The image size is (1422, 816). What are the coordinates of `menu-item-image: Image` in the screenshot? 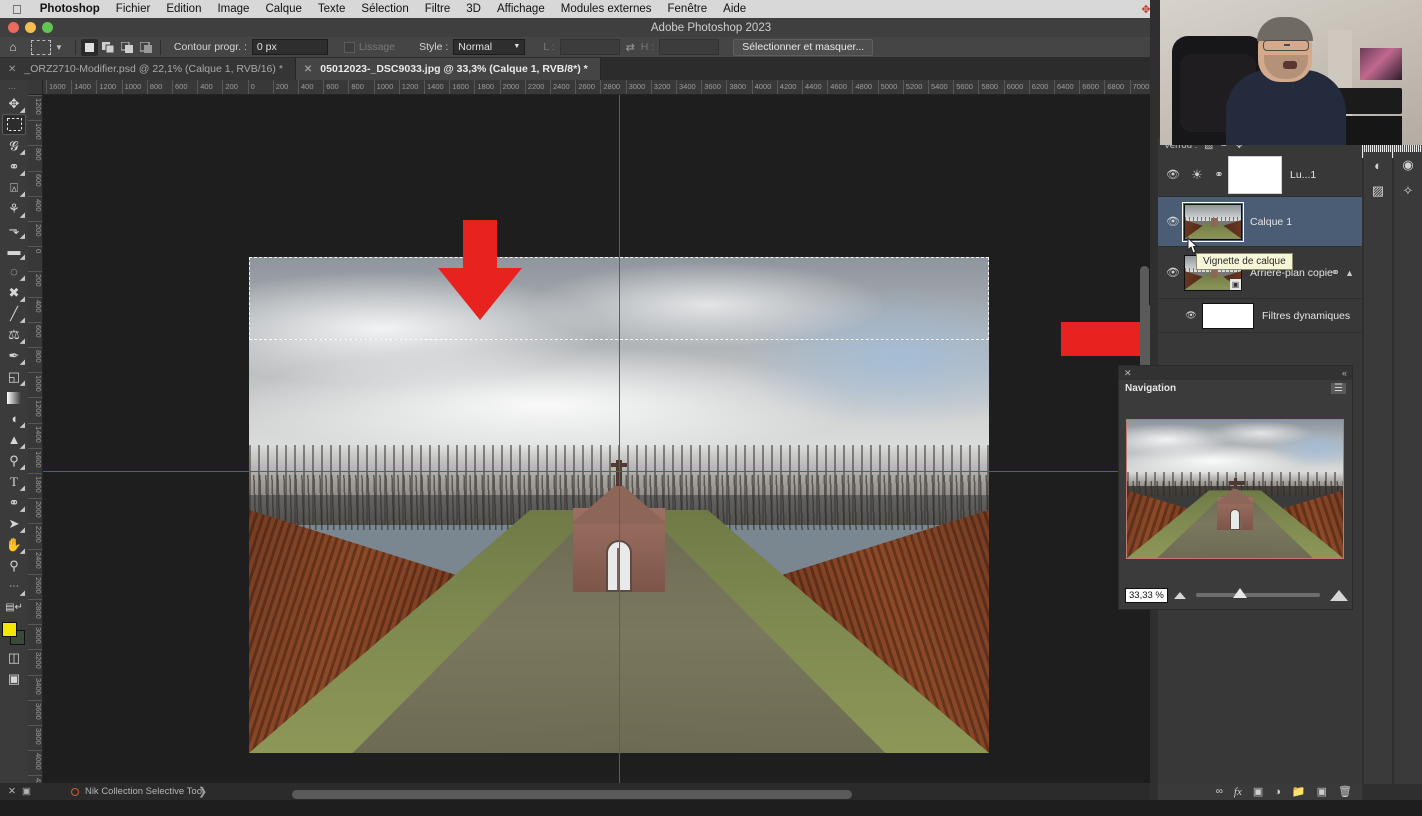 It's located at (233, 9).